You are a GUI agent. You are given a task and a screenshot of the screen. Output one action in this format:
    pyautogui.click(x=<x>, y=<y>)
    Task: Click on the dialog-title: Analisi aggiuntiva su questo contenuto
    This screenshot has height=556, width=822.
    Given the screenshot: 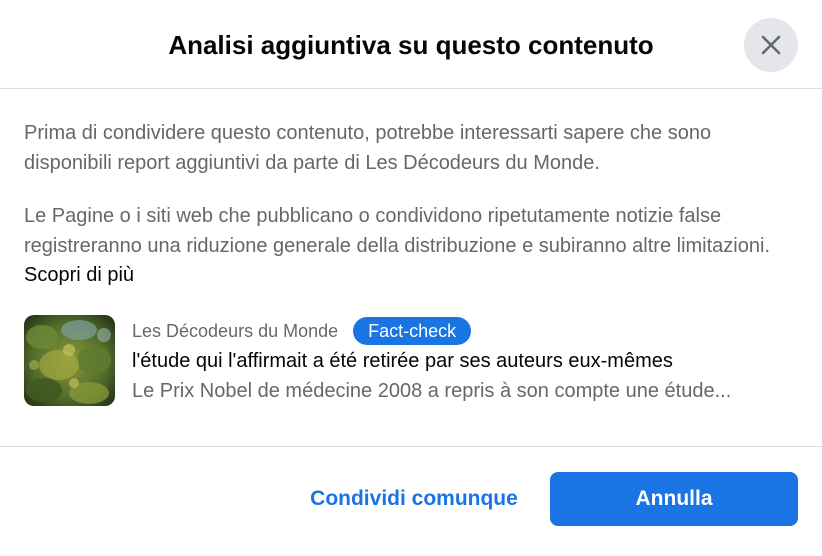 What is the action you would take?
    pyautogui.click(x=411, y=45)
    